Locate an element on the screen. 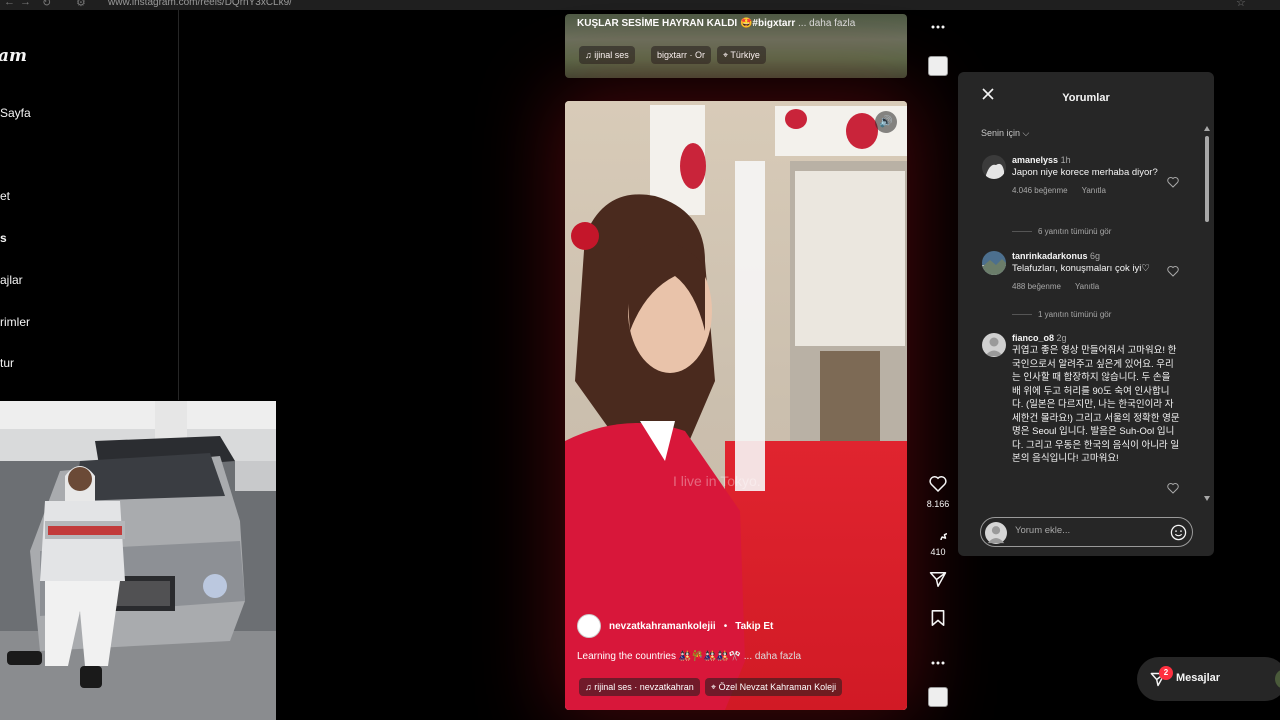 This screenshot has height=720, width=1280. reel-location-chip: ⌖ Özel Nevzat Kahraman Koleji is located at coordinates (774, 687).